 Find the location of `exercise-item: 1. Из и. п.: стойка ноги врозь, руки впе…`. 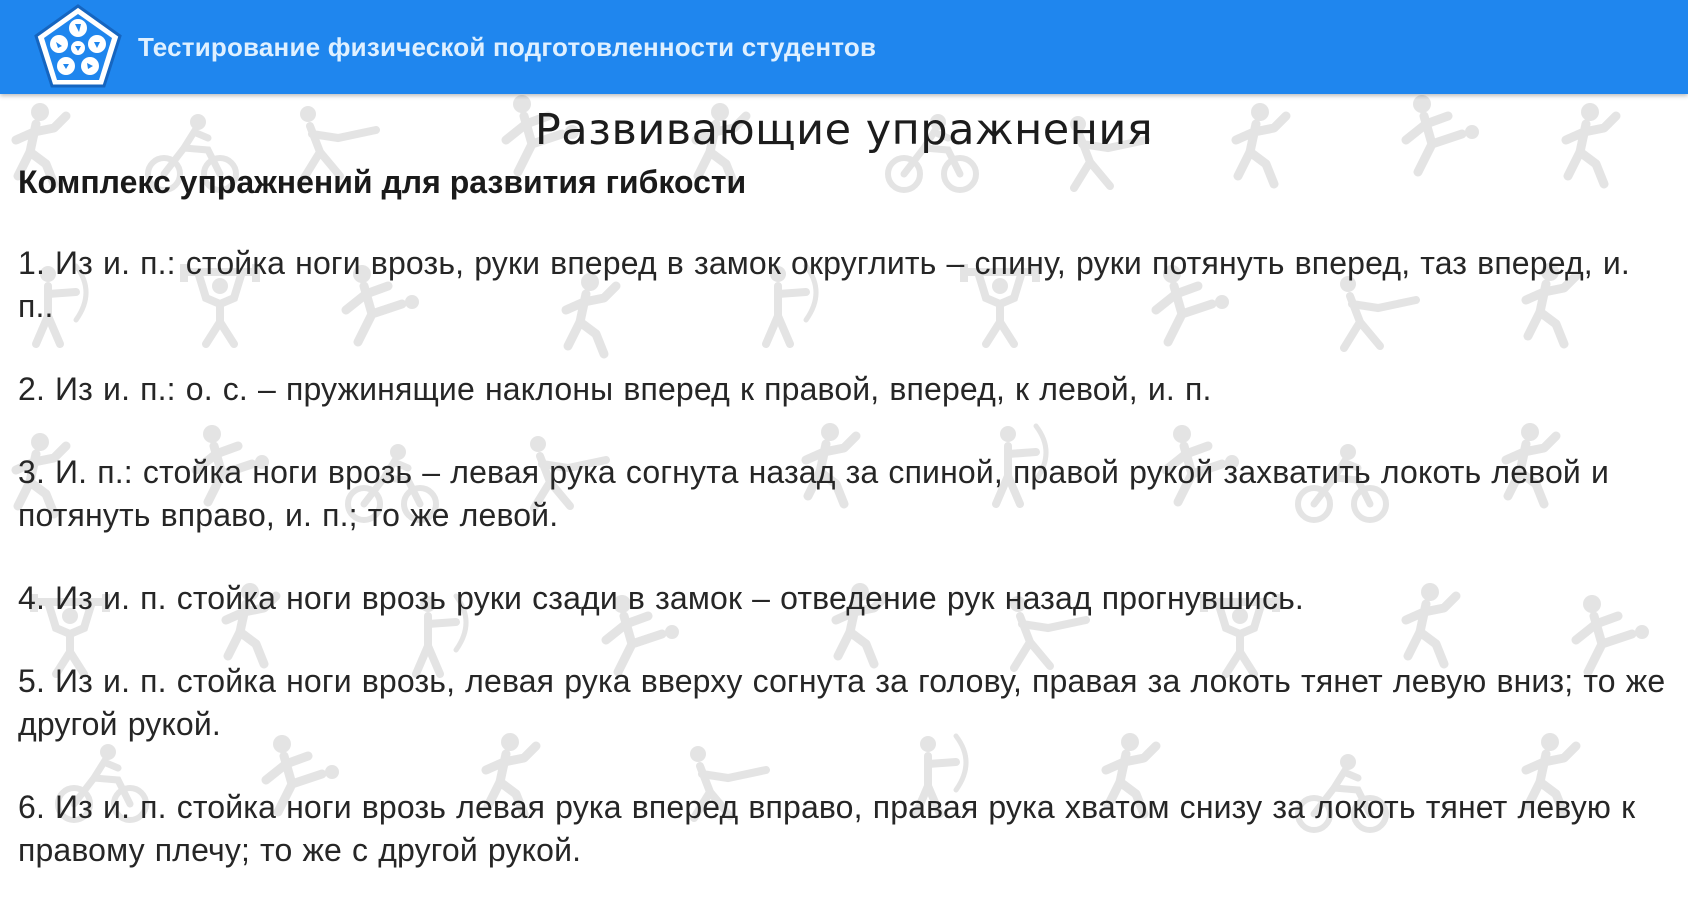

exercise-item: 1. Из и. п.: стойка ноги врозь, руки впе… is located at coordinates (824, 284).